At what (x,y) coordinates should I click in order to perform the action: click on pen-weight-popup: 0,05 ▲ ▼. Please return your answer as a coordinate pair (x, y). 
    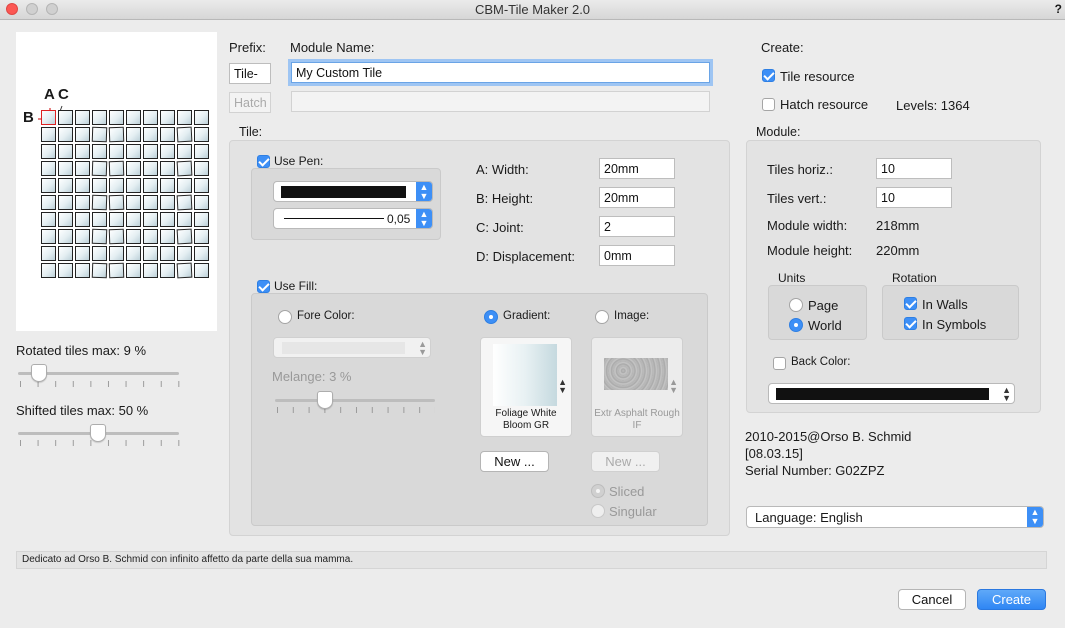
    Looking at the image, I should click on (353, 218).